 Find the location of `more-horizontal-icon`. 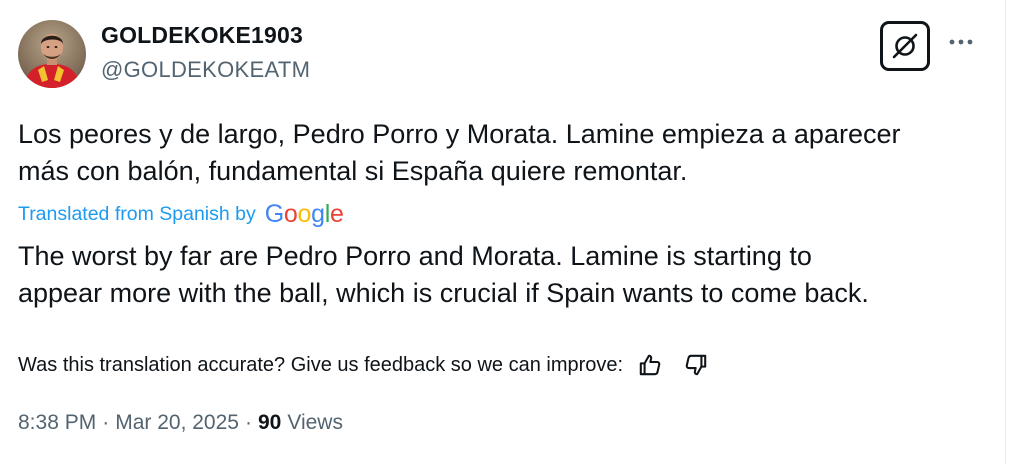

more-horizontal-icon is located at coordinates (961, 42).